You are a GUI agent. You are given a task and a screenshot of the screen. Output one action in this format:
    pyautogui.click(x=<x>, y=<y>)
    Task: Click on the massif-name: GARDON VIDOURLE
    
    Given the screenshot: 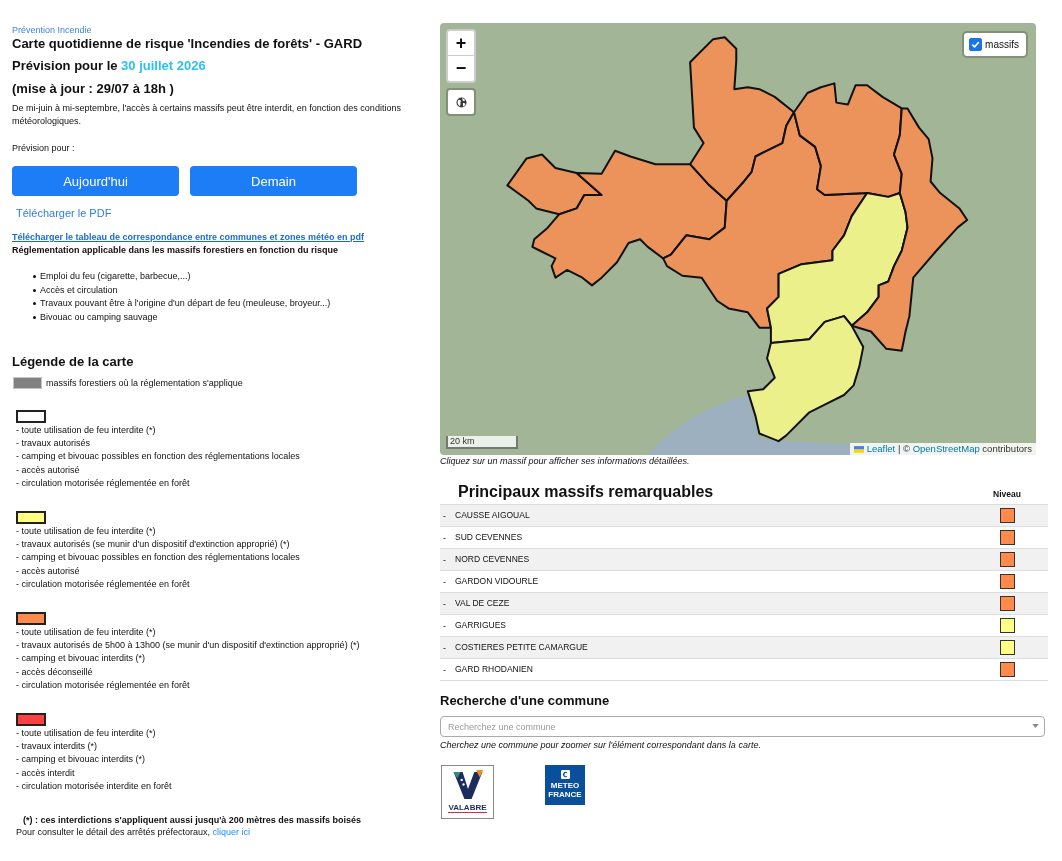 What is the action you would take?
    pyautogui.click(x=497, y=581)
    